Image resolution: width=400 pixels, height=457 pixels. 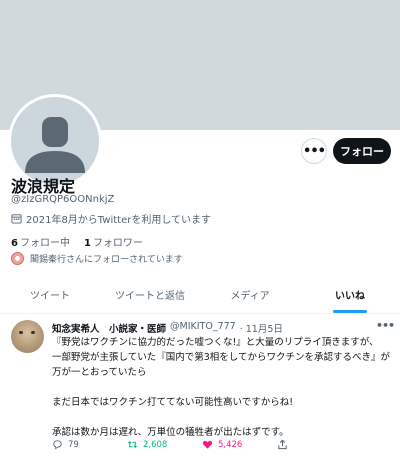 What do you see at coordinates (99, 372) in the screenshot?
I see `tweet-line: 万が一とおっていたら` at bounding box center [99, 372].